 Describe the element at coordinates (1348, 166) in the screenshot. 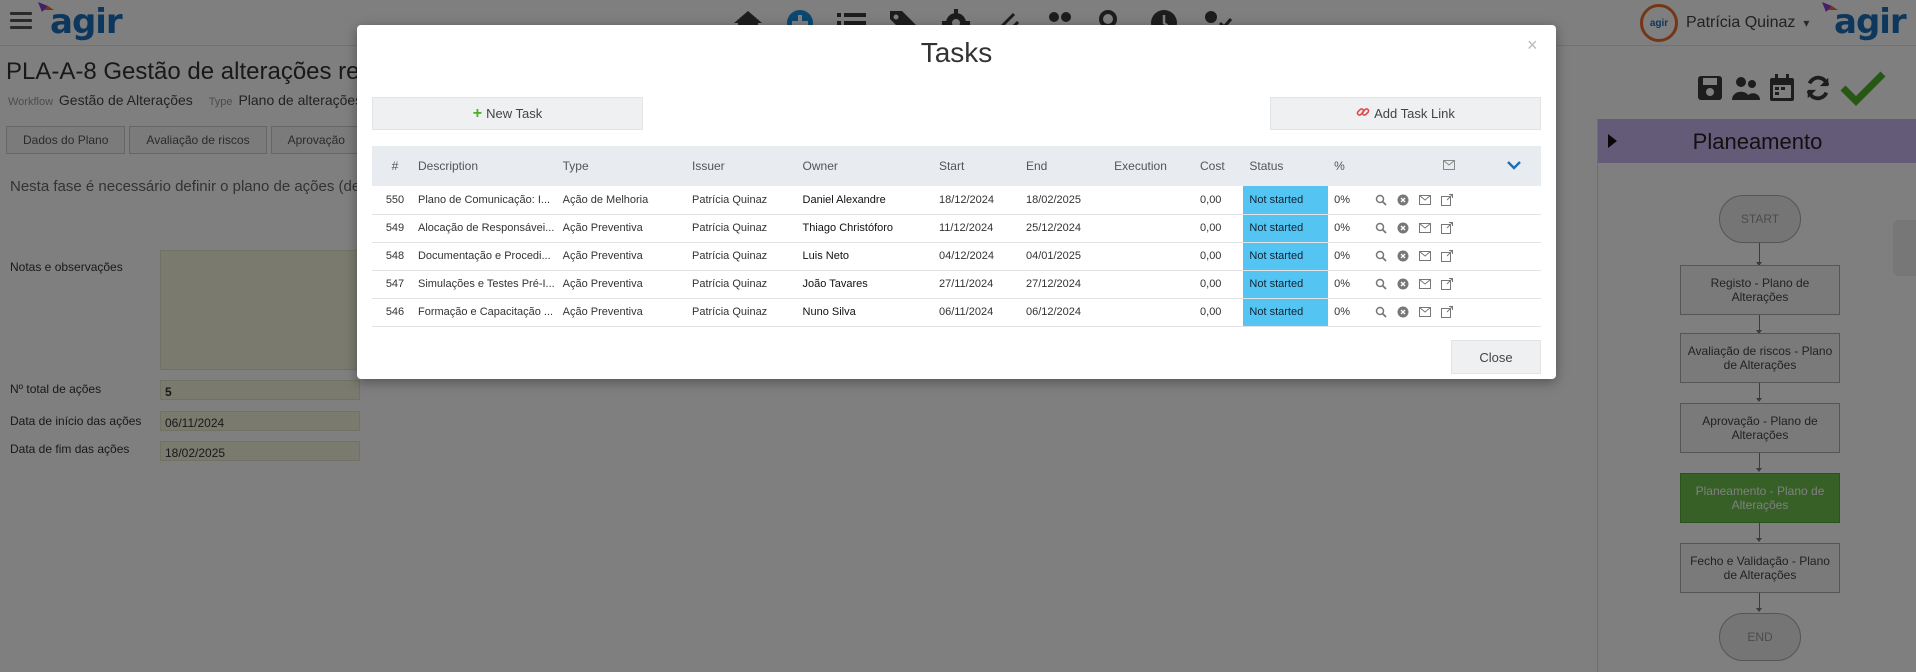

I see `col-header-percent: %` at that location.